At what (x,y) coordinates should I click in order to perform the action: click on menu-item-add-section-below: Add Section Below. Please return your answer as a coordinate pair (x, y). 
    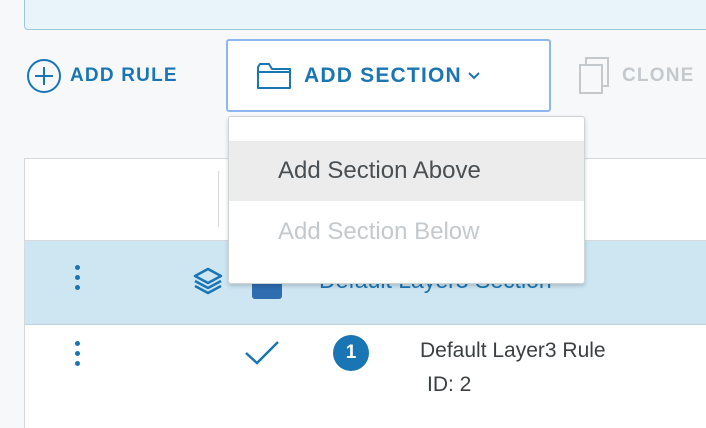
    Looking at the image, I should click on (406, 232).